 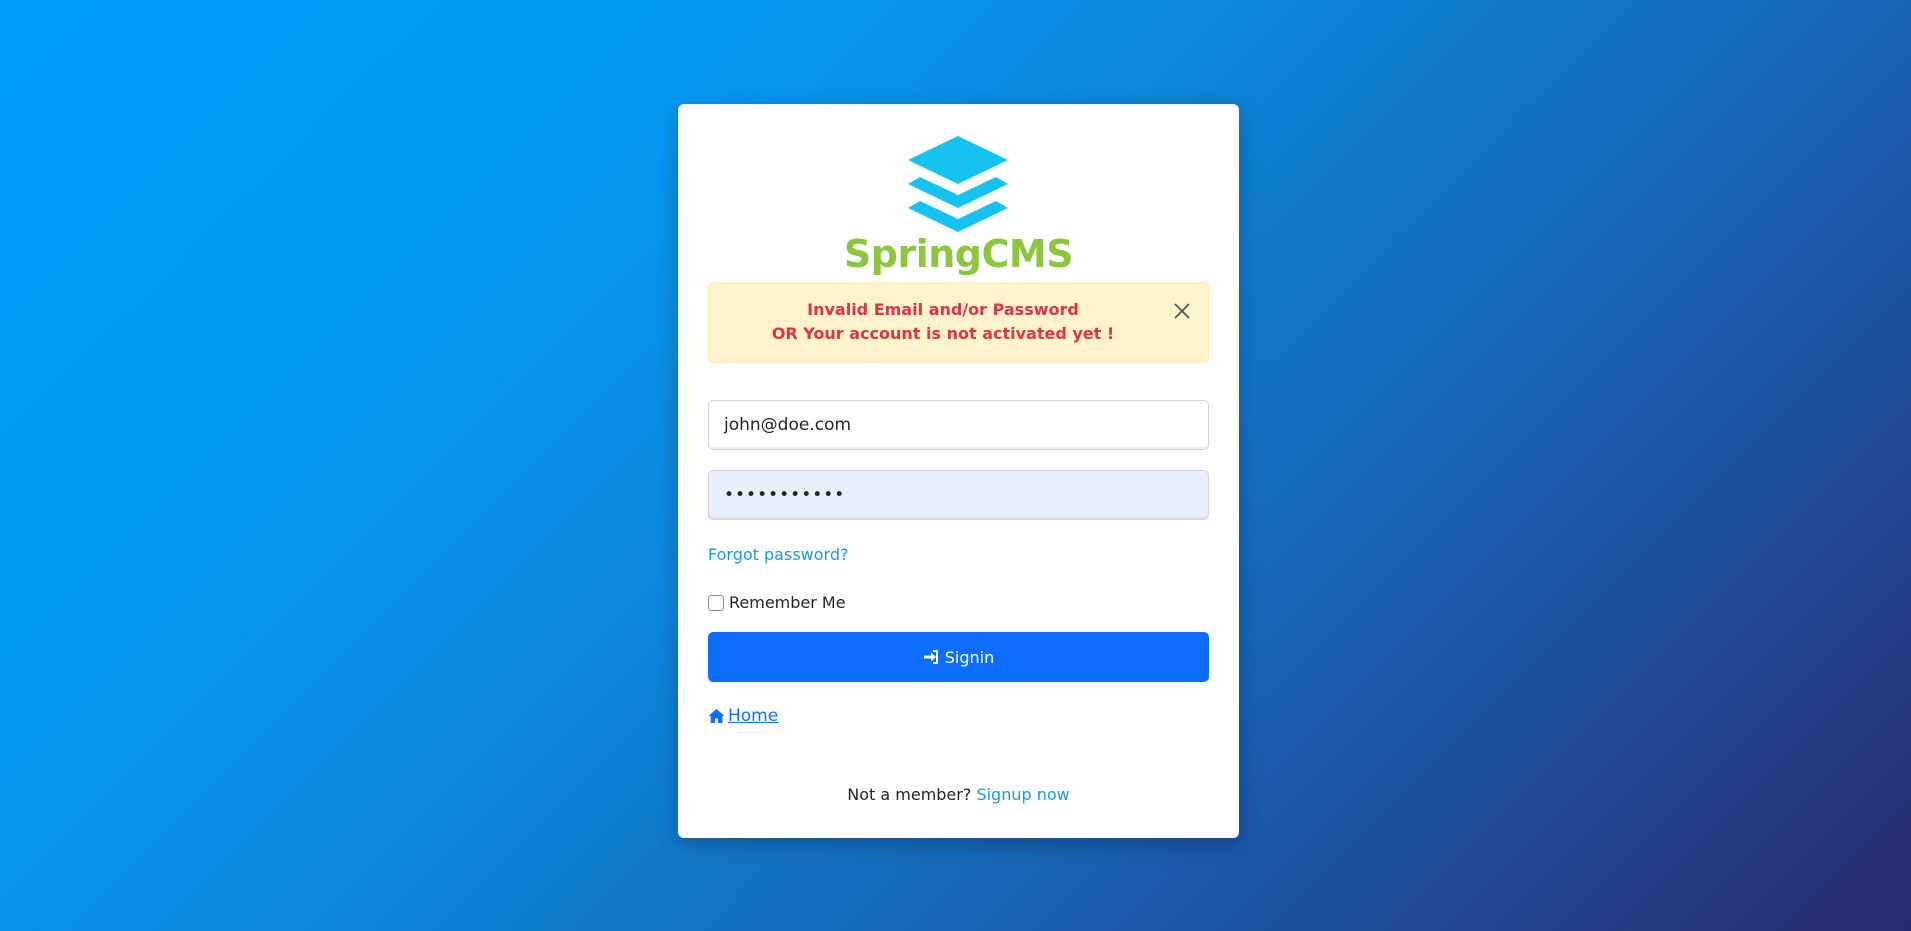 I want to click on alert-line-2: OR Your account is not activated yet !, so click(x=943, y=333).